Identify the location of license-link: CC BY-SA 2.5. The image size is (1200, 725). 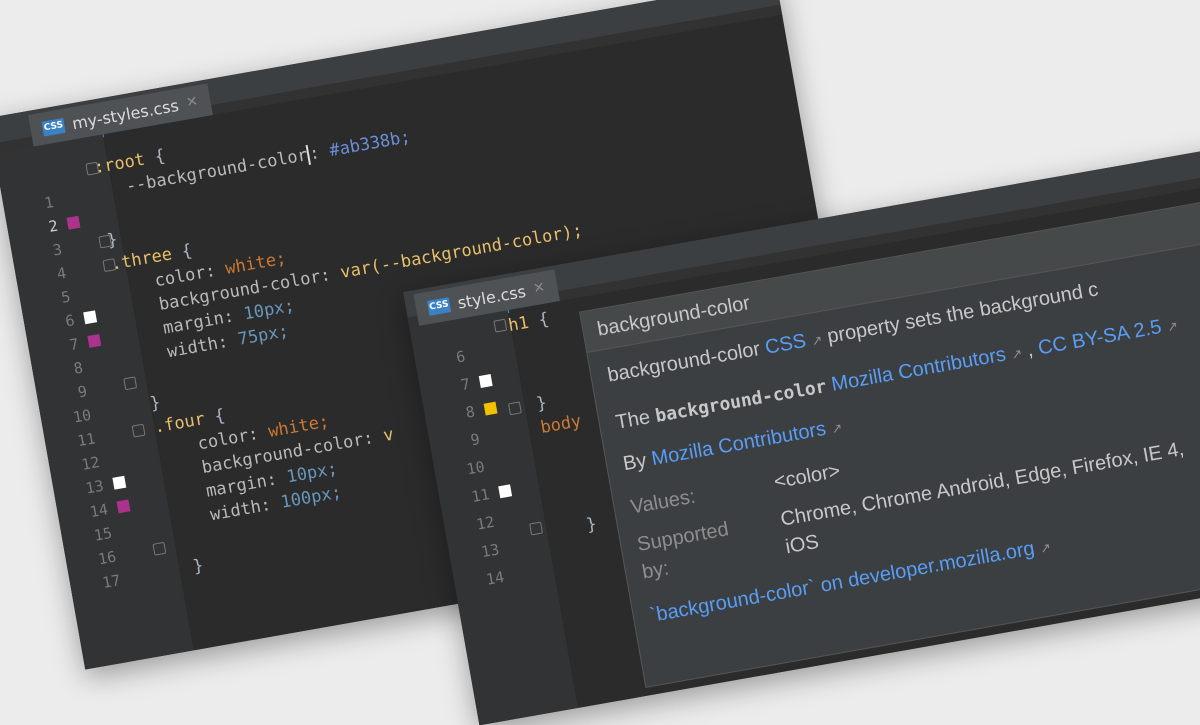
(1099, 337).